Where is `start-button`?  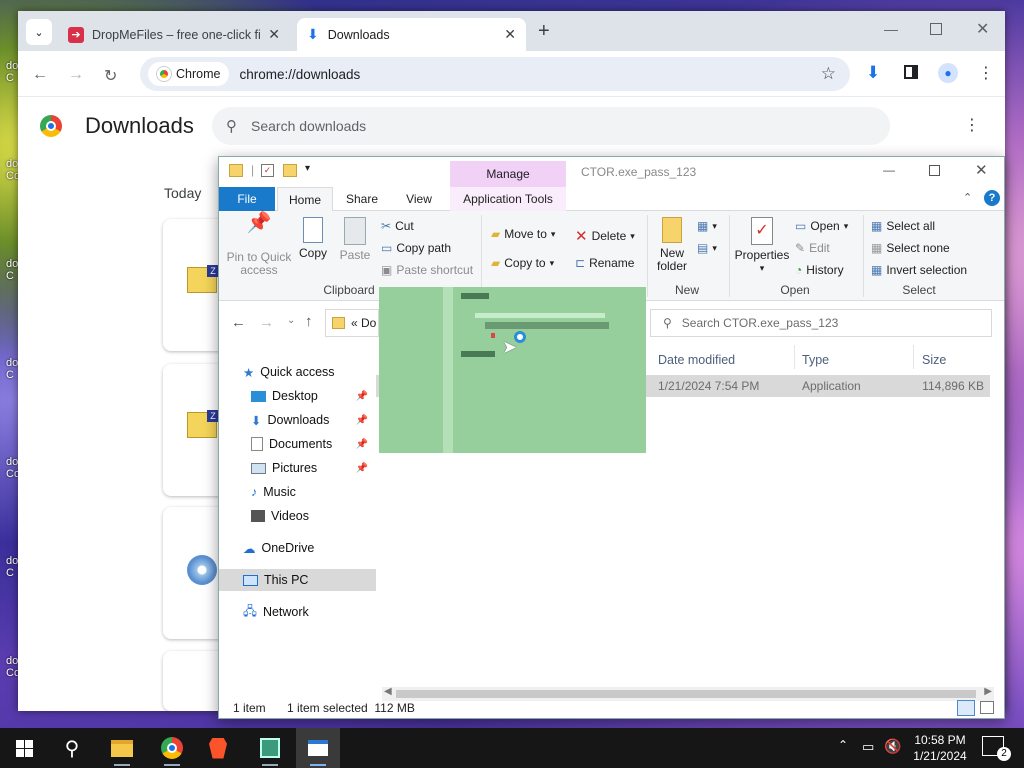
start-button is located at coordinates (24, 748).